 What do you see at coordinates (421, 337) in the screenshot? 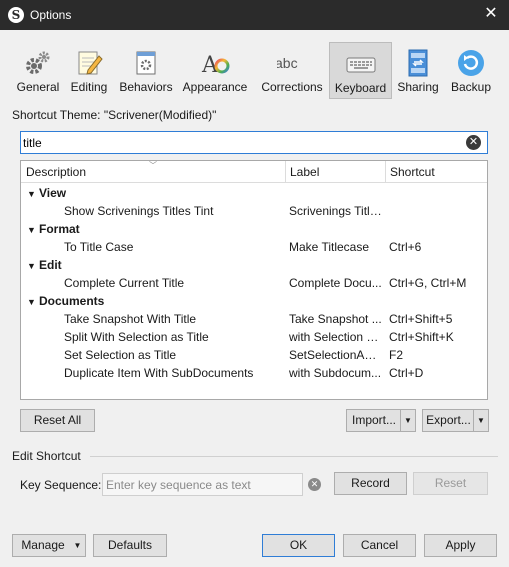
I see `row-shortcut: Ctrl+Shift+K` at bounding box center [421, 337].